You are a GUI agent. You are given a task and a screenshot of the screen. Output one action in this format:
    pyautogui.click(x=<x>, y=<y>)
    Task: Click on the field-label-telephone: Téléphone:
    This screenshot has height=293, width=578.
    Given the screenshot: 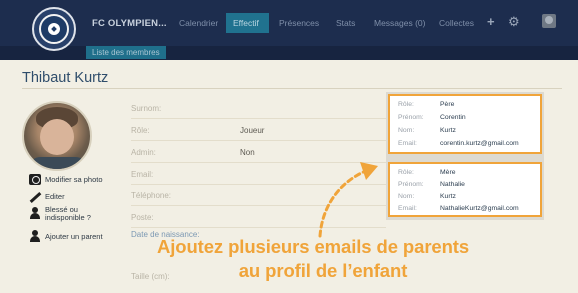 What is the action you would take?
    pyautogui.click(x=151, y=195)
    